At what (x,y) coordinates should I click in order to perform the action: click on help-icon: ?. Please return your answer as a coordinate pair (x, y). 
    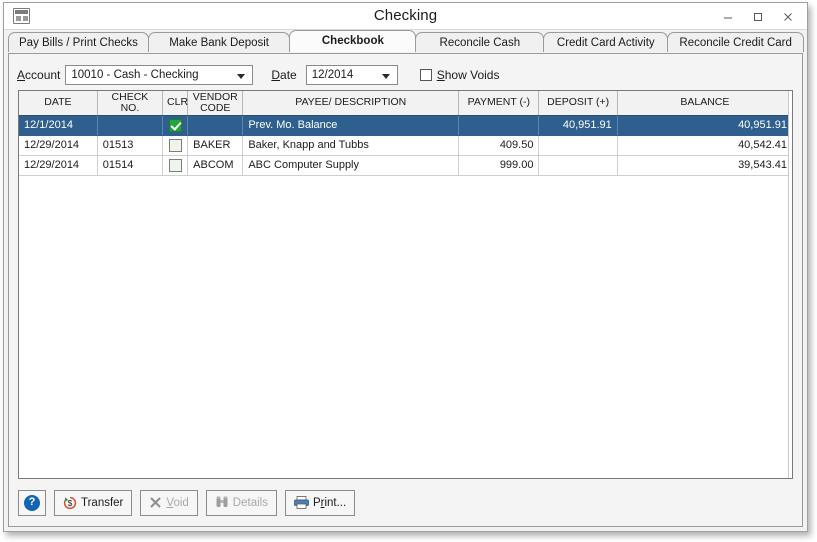
    Looking at the image, I should click on (32, 502).